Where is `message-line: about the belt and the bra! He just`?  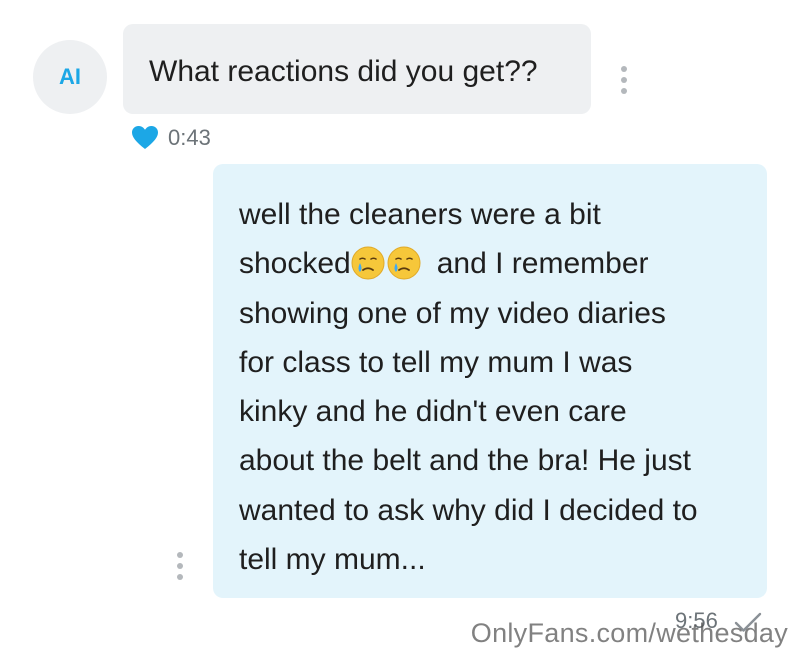
message-line: about the belt and the bra! He just is located at coordinates (465, 461).